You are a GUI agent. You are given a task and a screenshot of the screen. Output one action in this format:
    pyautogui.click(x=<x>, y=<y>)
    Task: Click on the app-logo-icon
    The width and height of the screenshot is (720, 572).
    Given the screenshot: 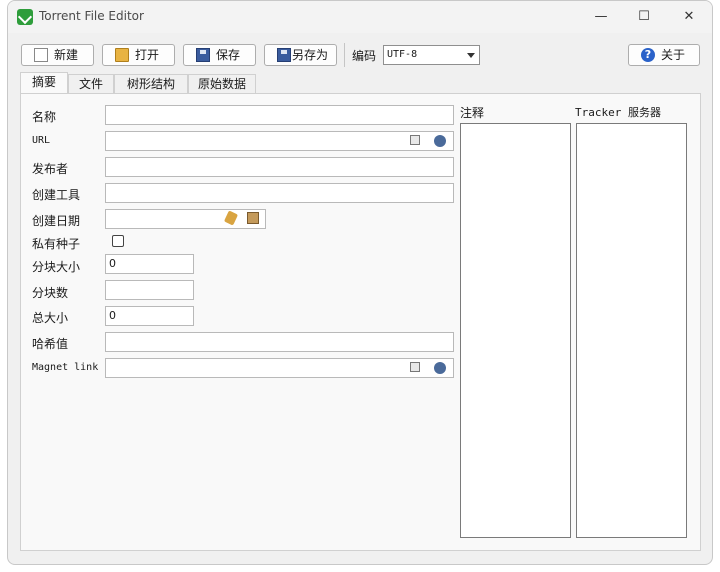 What is the action you would take?
    pyautogui.click(x=25, y=17)
    